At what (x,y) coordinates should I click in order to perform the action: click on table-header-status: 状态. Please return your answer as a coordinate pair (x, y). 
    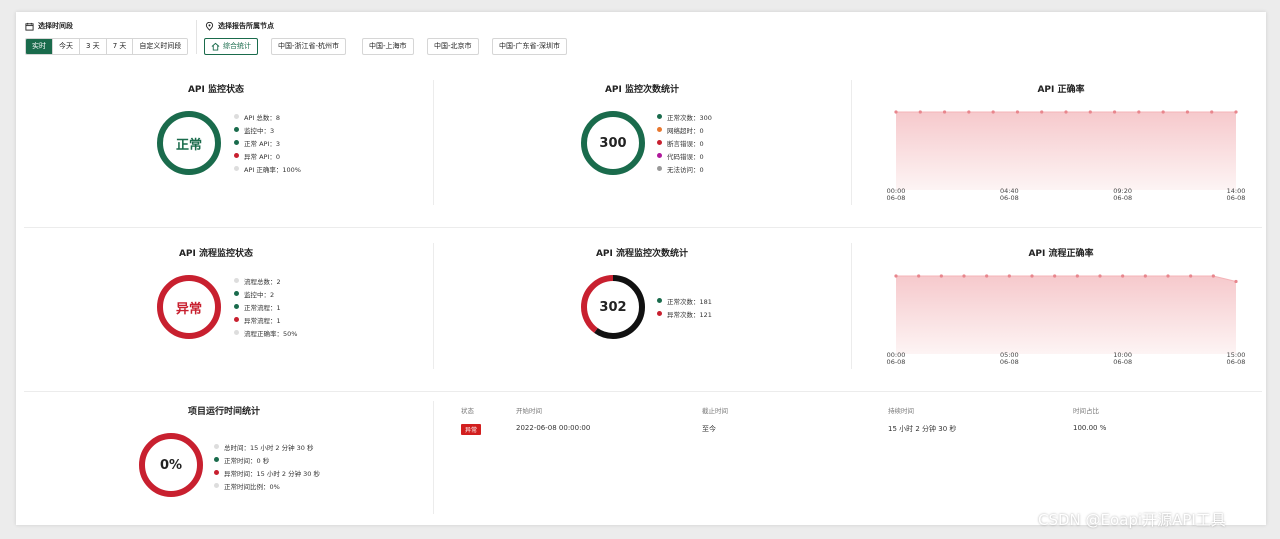
    Looking at the image, I should click on (467, 411).